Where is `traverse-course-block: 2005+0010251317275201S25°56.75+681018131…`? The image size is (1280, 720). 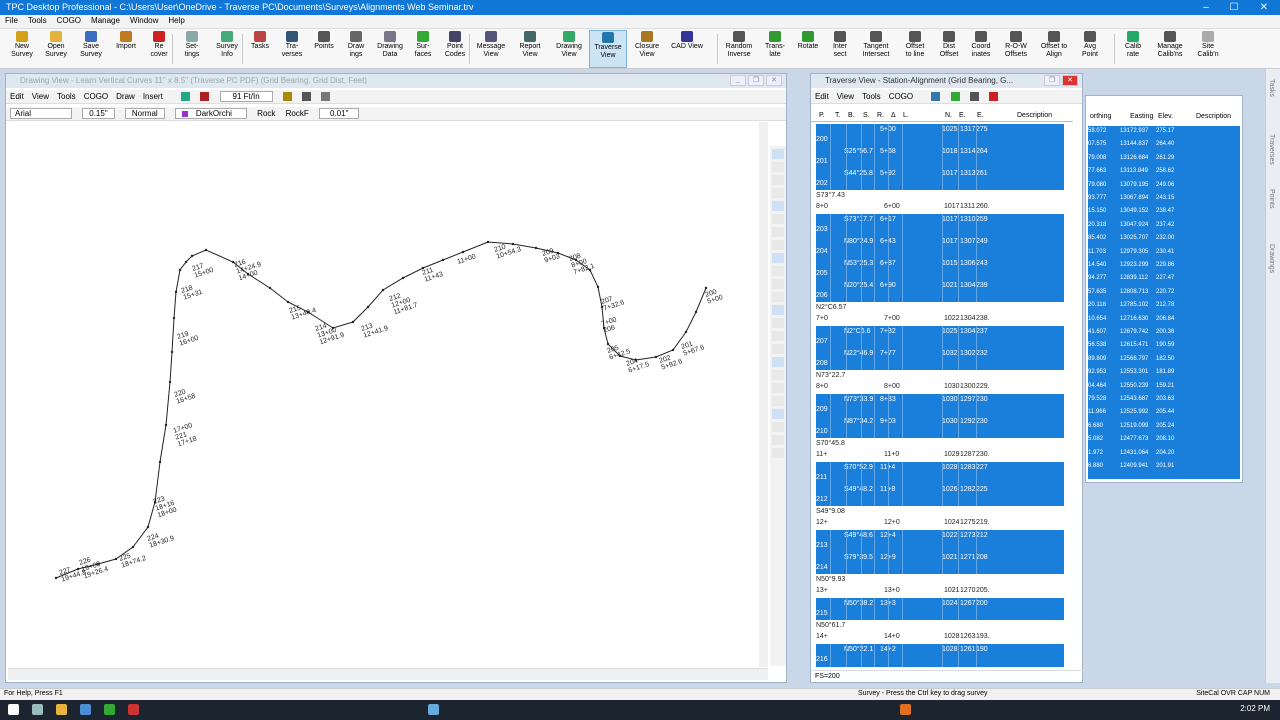 traverse-course-block: 2005+0010251317275201S25°56.75+681018131… is located at coordinates (940, 157).